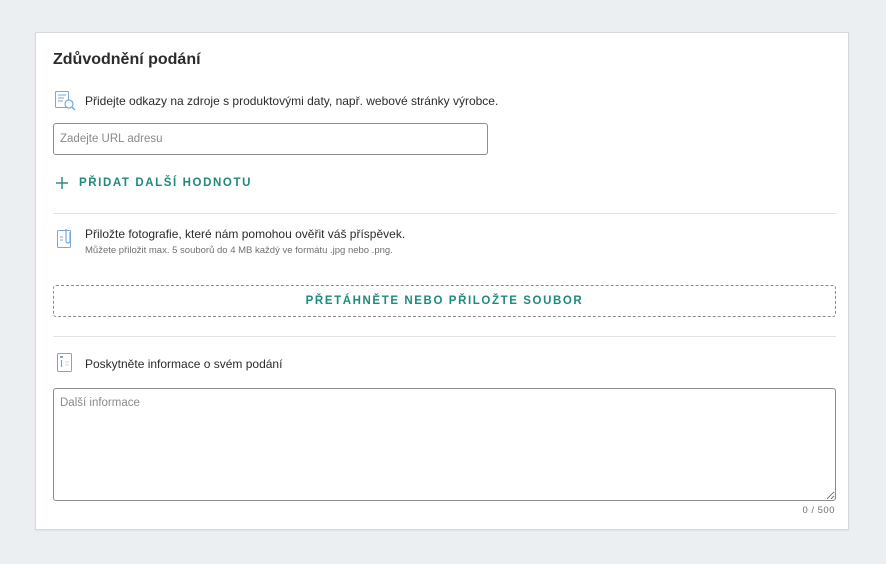  Describe the element at coordinates (65, 363) in the screenshot. I see `info-document-icon` at that location.